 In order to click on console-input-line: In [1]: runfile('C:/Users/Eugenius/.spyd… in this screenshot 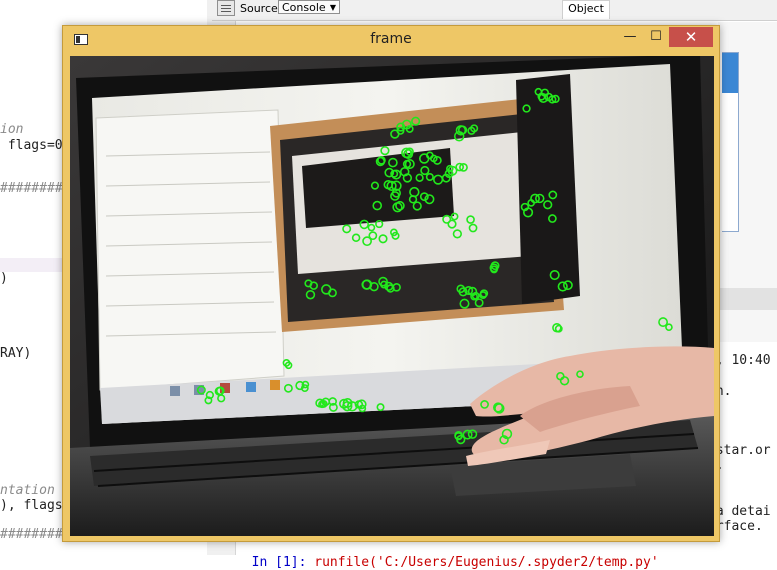, I will do `click(476, 555)`.